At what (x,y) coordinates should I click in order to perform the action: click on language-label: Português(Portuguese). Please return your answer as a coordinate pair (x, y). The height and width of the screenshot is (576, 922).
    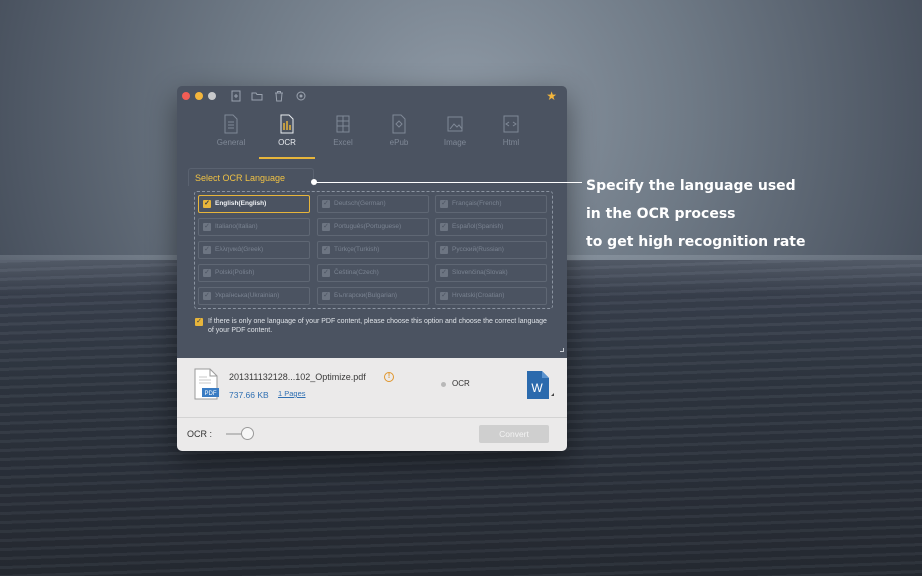
    Looking at the image, I should click on (368, 226).